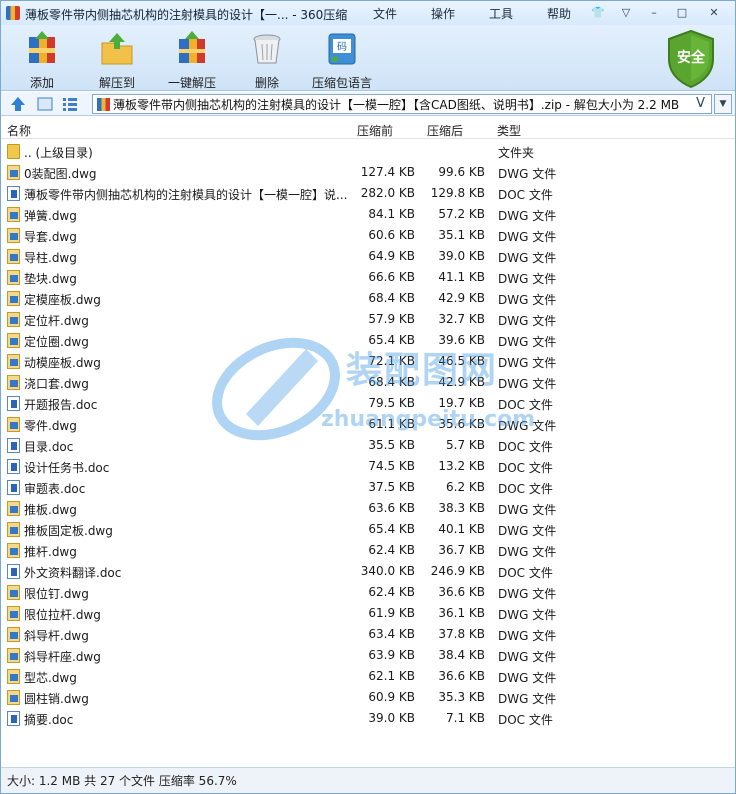 The image size is (736, 794). I want to click on file-row: 目录.doc 35.5 KB 5.7 KB DOC 文件, so click(368, 445).